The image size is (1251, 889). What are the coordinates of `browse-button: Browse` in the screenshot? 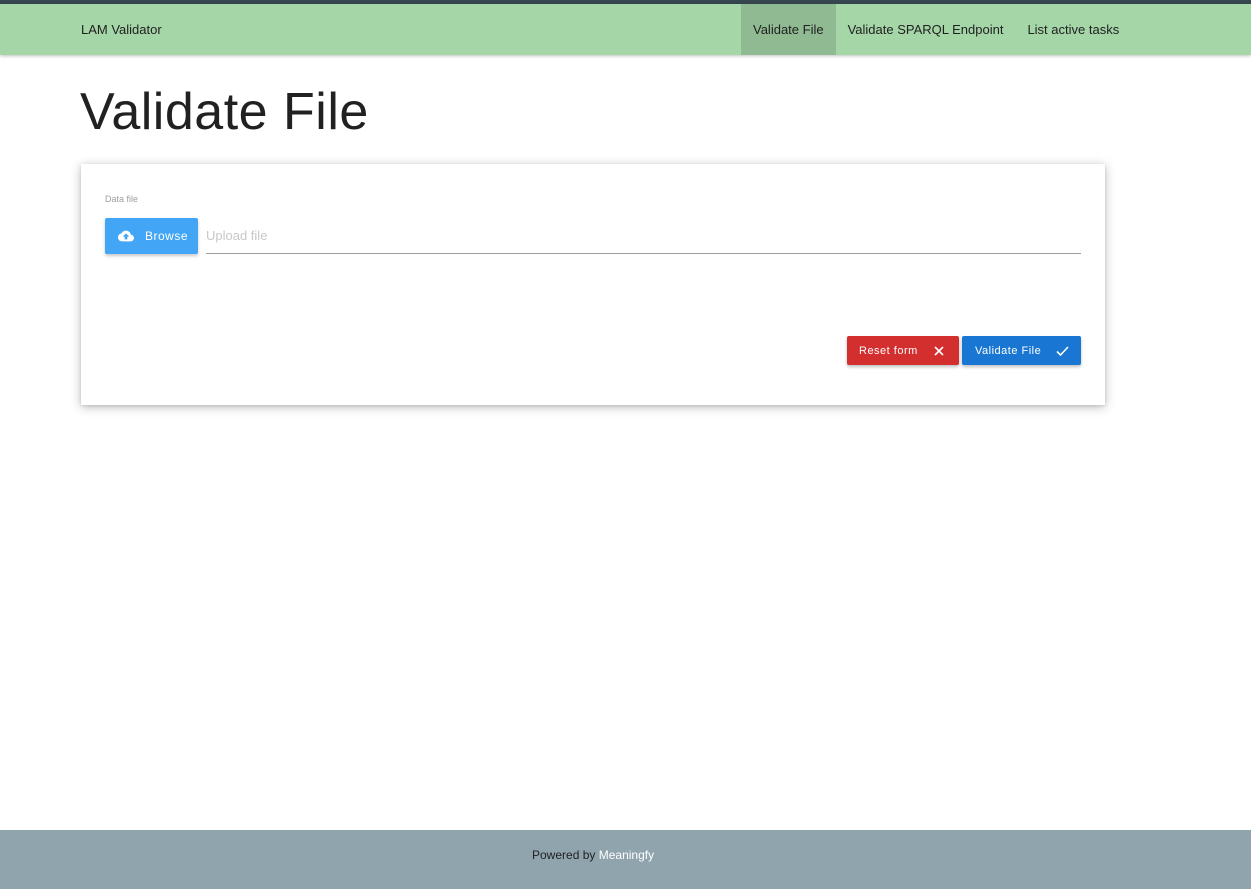 It's located at (151, 236).